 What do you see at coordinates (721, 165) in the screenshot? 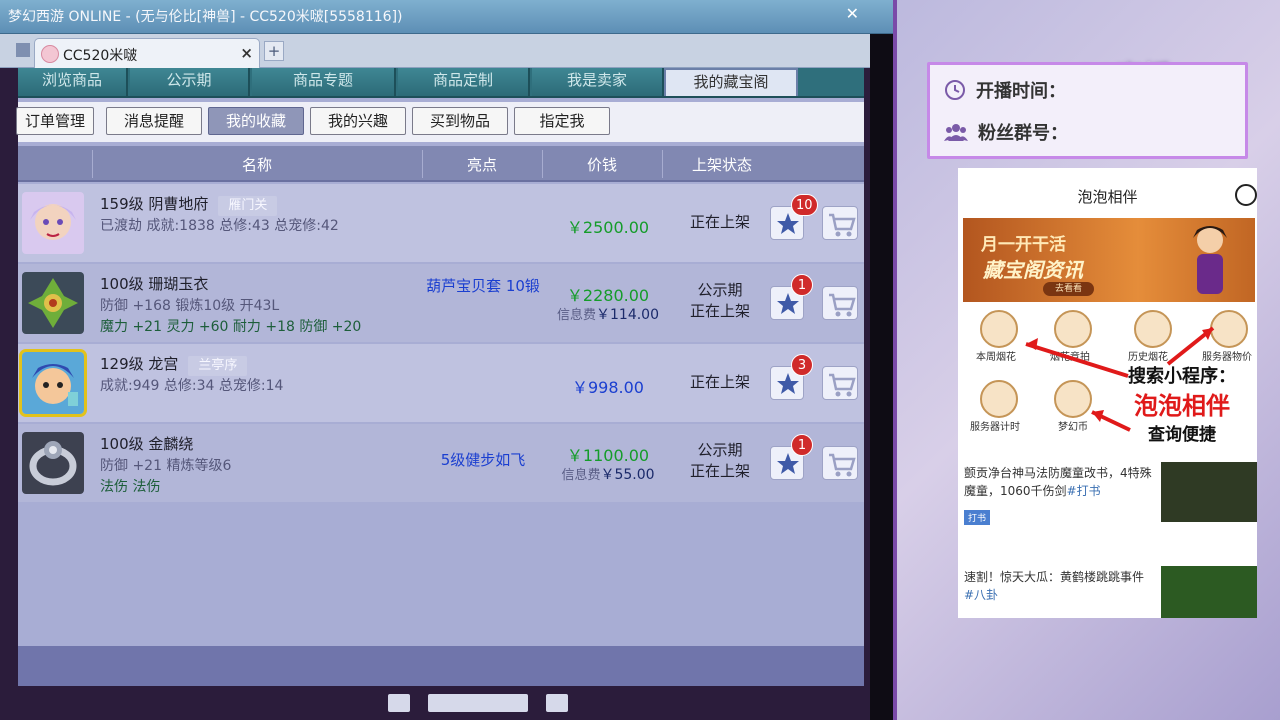
I see `column-status: 上架状态` at bounding box center [721, 165].